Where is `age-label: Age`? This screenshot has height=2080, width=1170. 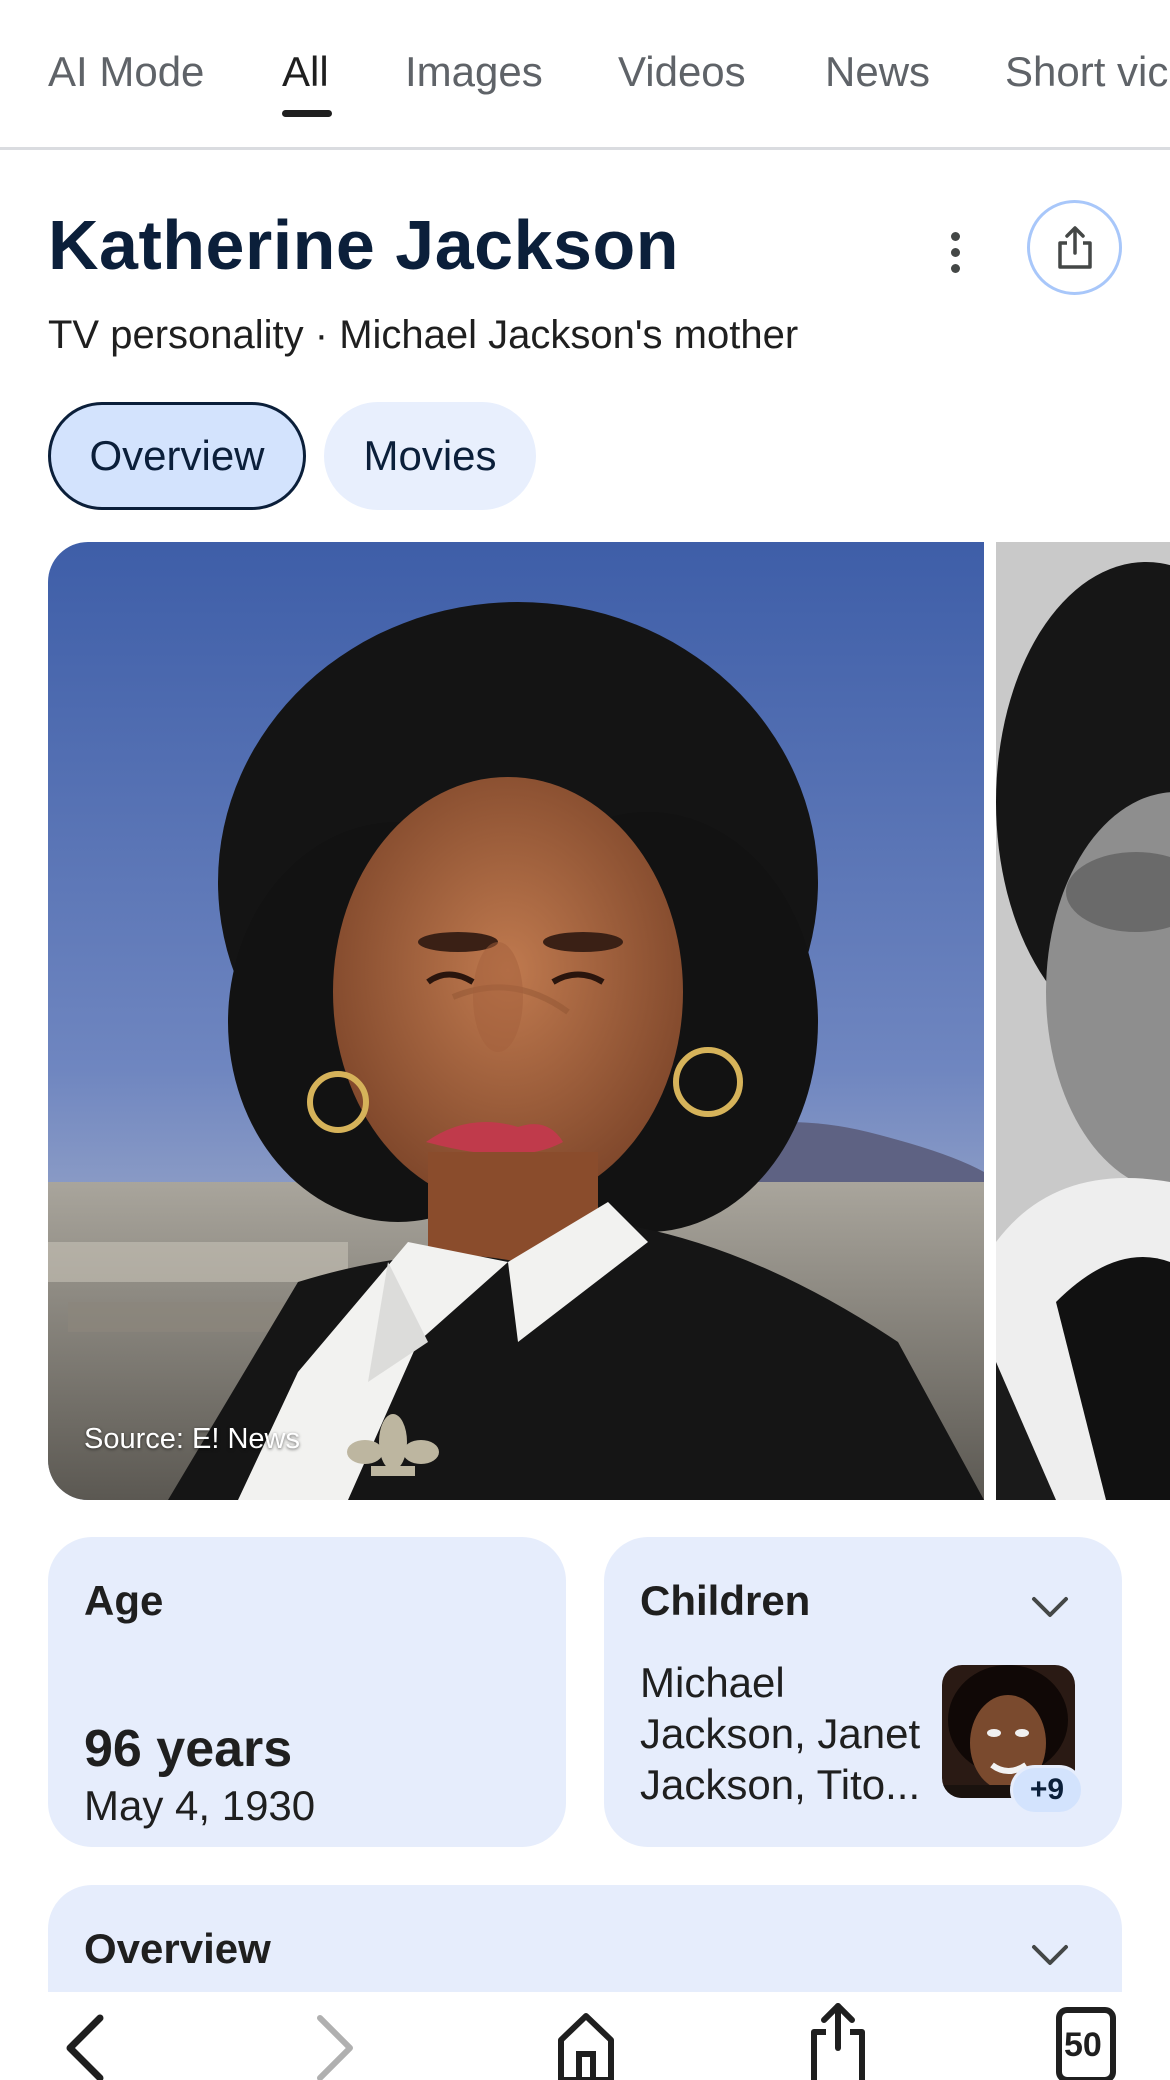 age-label: Age is located at coordinates (124, 1600).